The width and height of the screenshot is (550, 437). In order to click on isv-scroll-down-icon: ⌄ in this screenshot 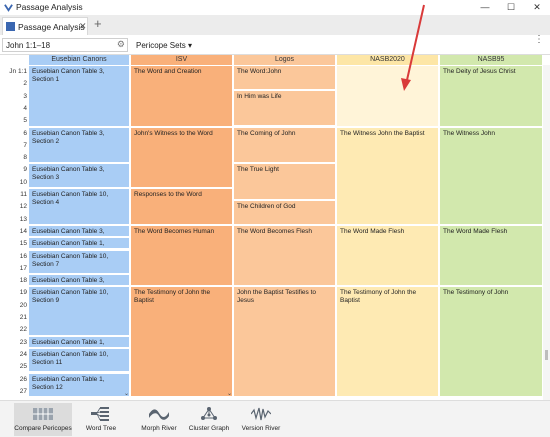, I will do `click(229, 393)`.